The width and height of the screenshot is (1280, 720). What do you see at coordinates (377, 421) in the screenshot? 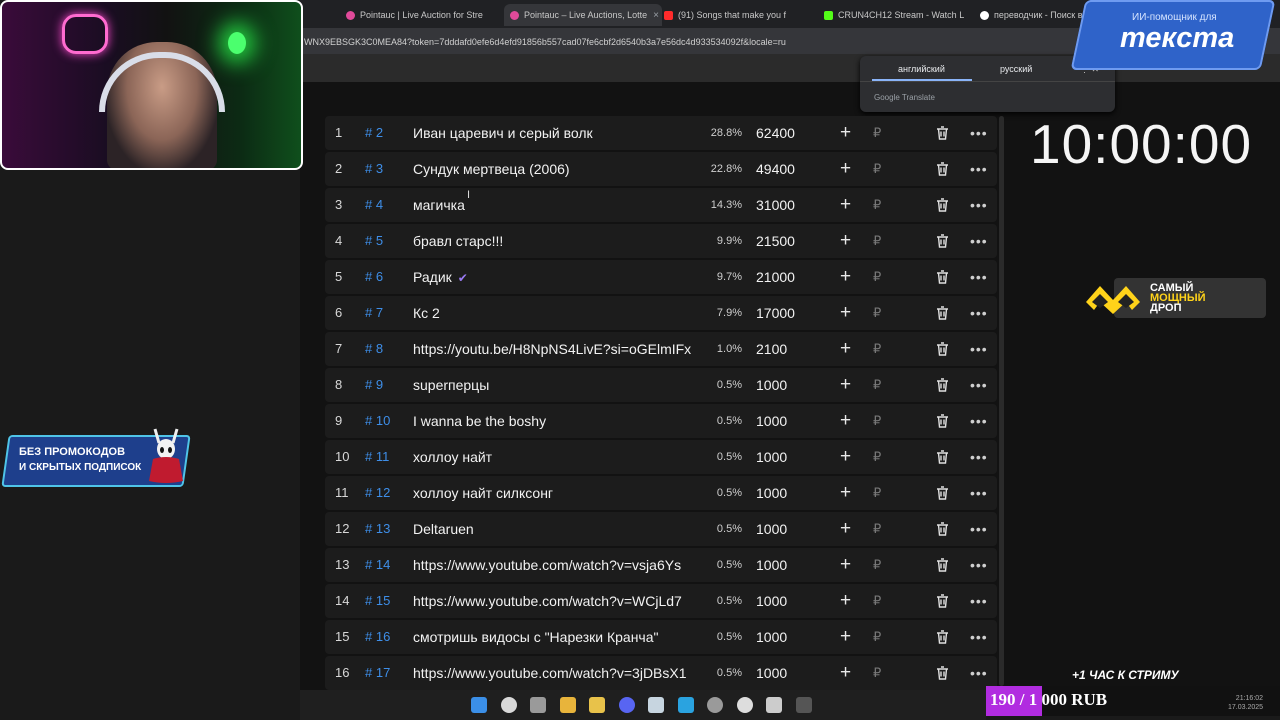
I see `lot-fast-id: # 10` at bounding box center [377, 421].